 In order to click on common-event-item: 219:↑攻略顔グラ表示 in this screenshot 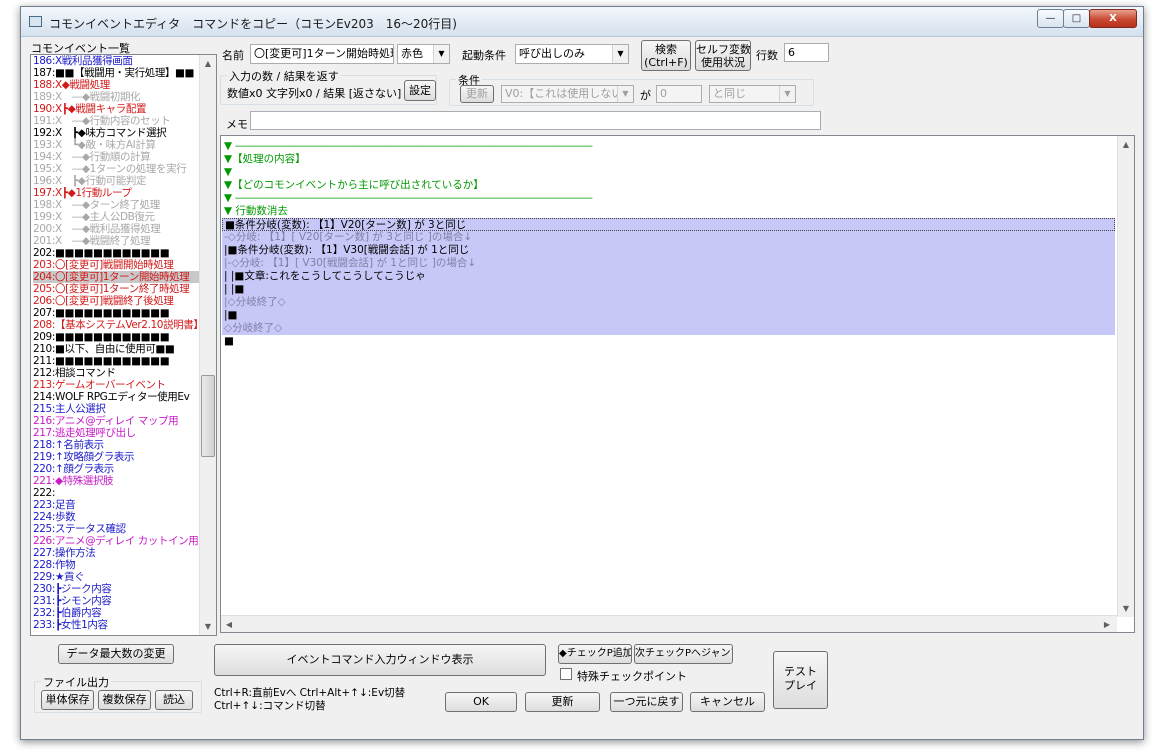, I will do `click(118, 457)`.